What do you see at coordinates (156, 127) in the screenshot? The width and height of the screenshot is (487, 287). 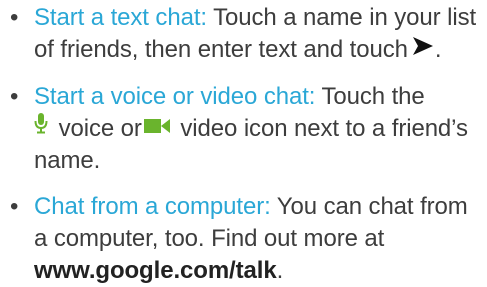 I see `video-camera-icon` at bounding box center [156, 127].